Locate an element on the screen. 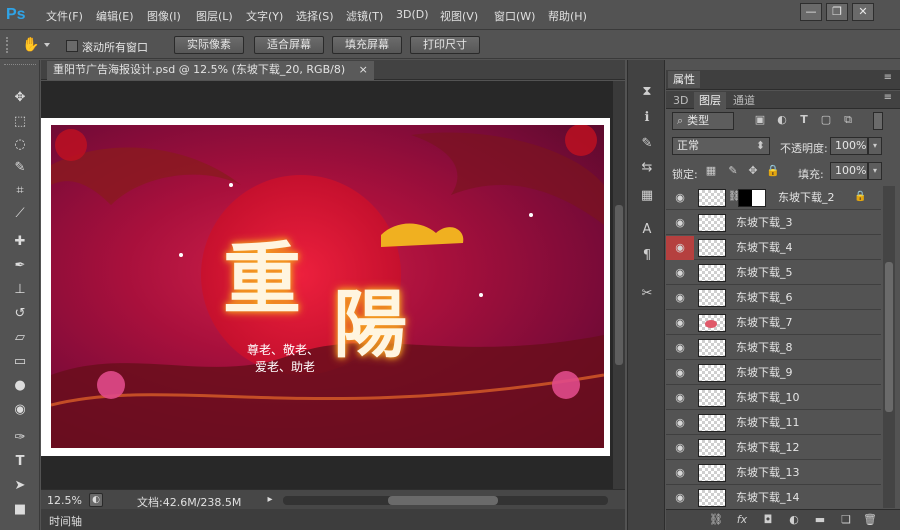  menu-layer: 图层(L) is located at coordinates (214, 16).